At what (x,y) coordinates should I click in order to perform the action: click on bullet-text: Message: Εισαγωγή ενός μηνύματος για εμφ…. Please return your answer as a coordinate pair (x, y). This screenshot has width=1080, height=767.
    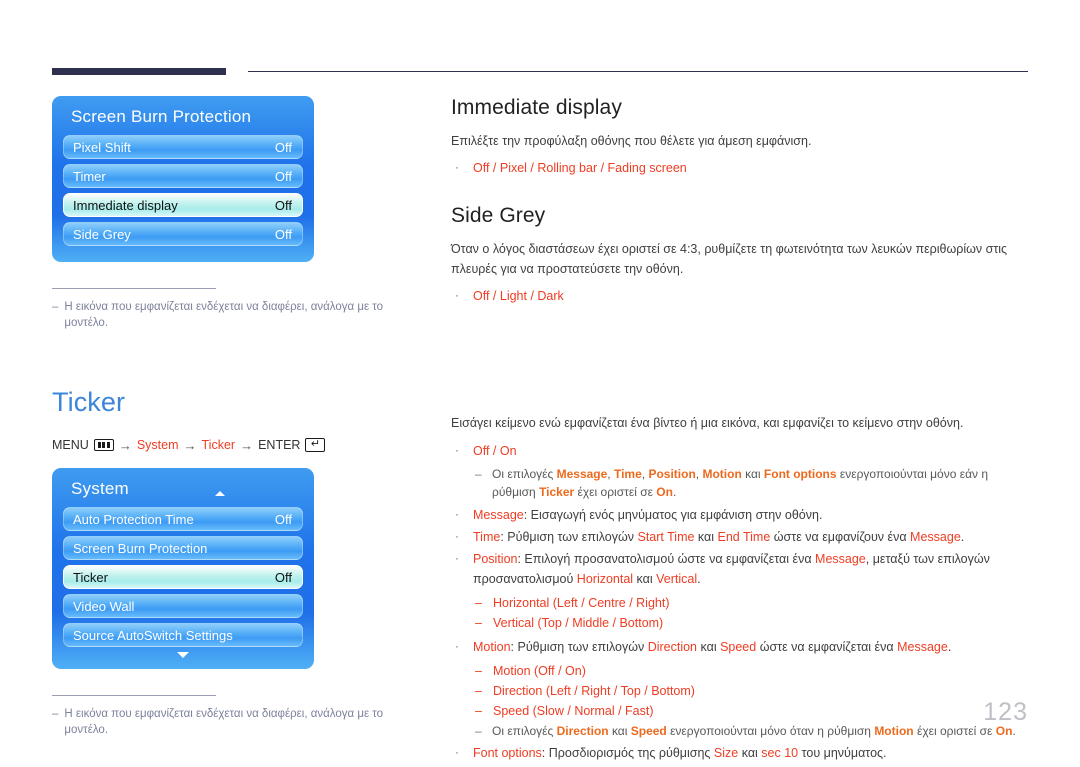
    Looking at the image, I should click on (751, 515).